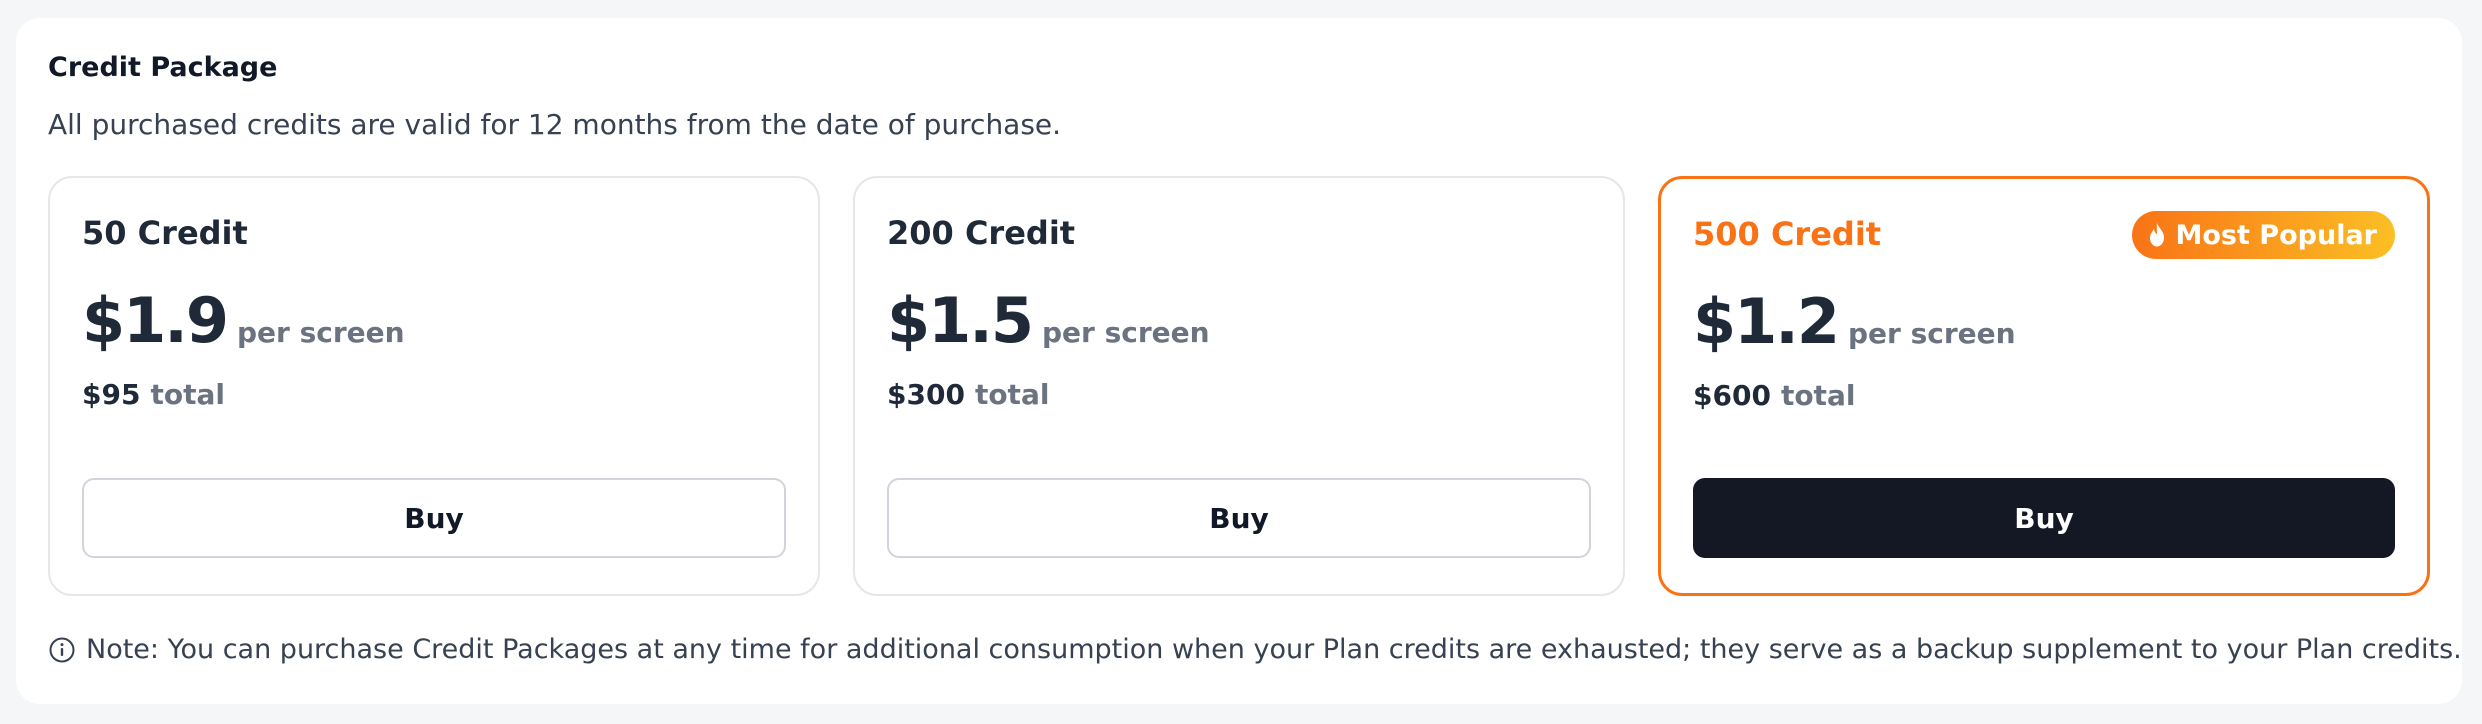  I want to click on price-row: $1.2 per screen, so click(1854, 321).